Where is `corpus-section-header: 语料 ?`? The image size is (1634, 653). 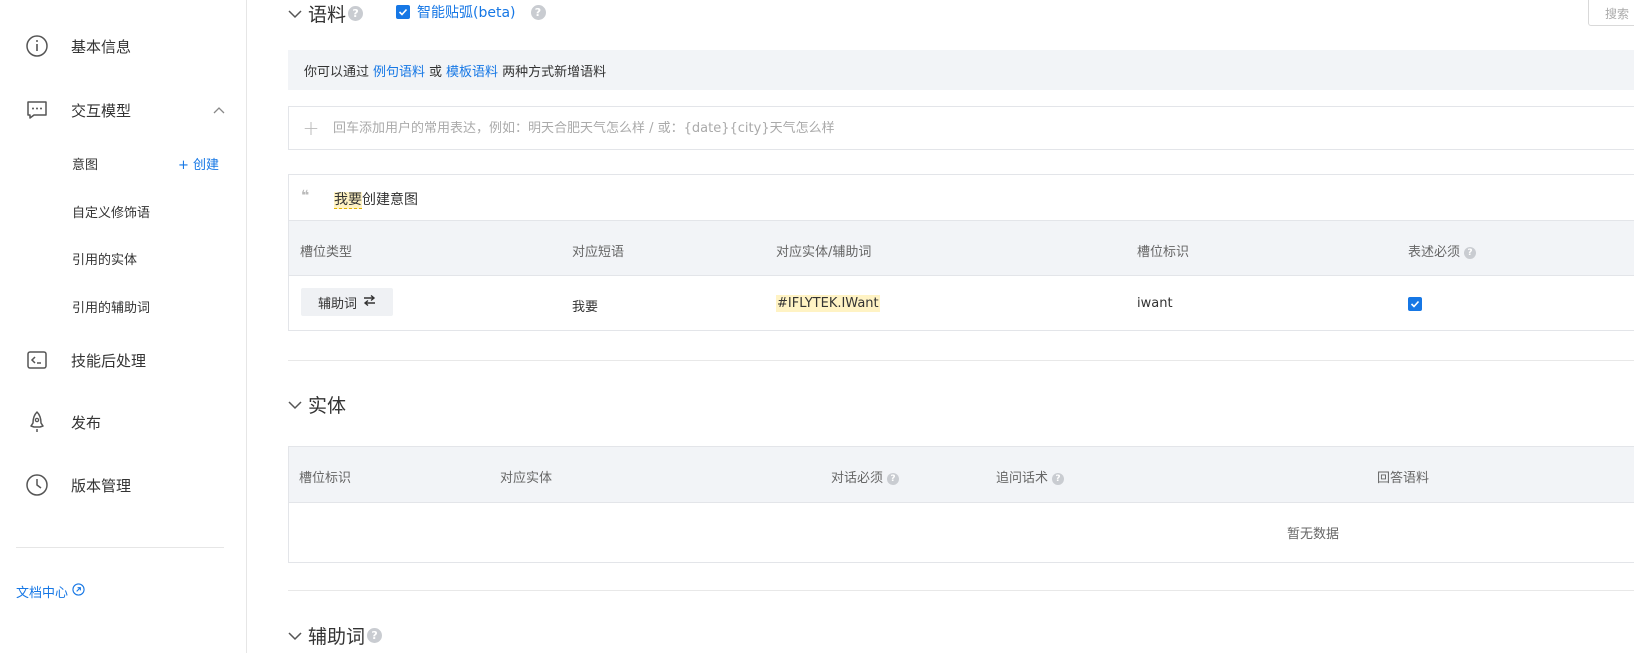 corpus-section-header: 语料 ? is located at coordinates (326, 13).